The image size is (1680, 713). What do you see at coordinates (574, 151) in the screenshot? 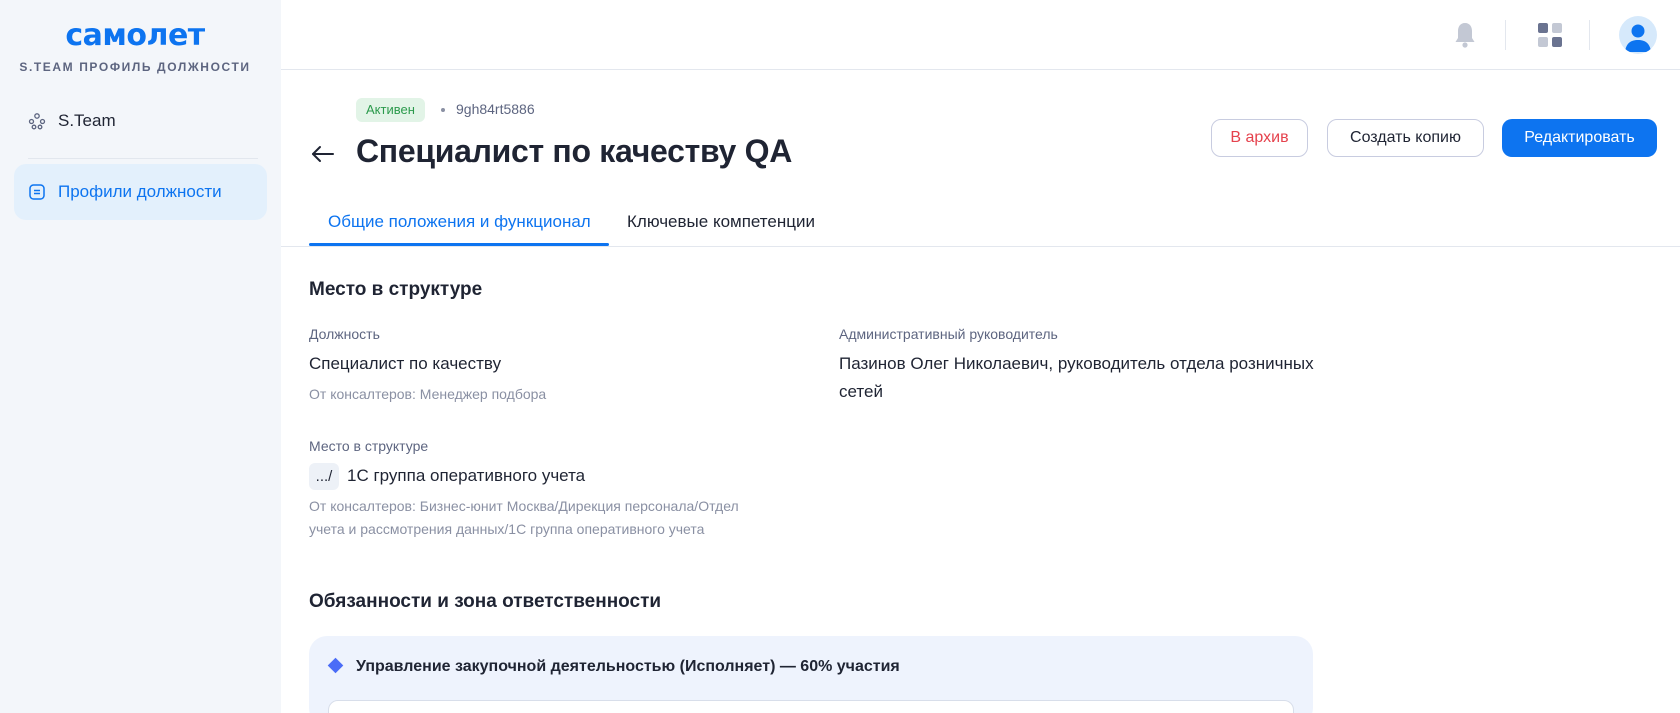
I see `page-title: Специалист по качеству QA` at bounding box center [574, 151].